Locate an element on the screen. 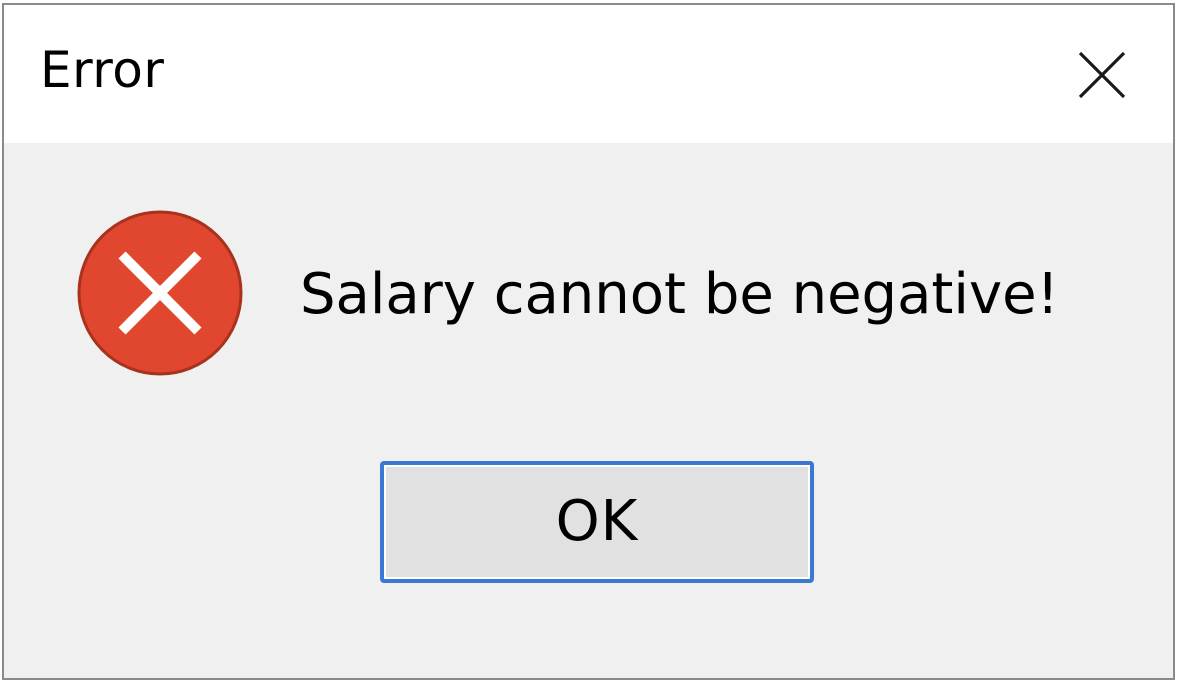 The width and height of the screenshot is (1177, 682). ok-button-label: OK is located at coordinates (597, 521).